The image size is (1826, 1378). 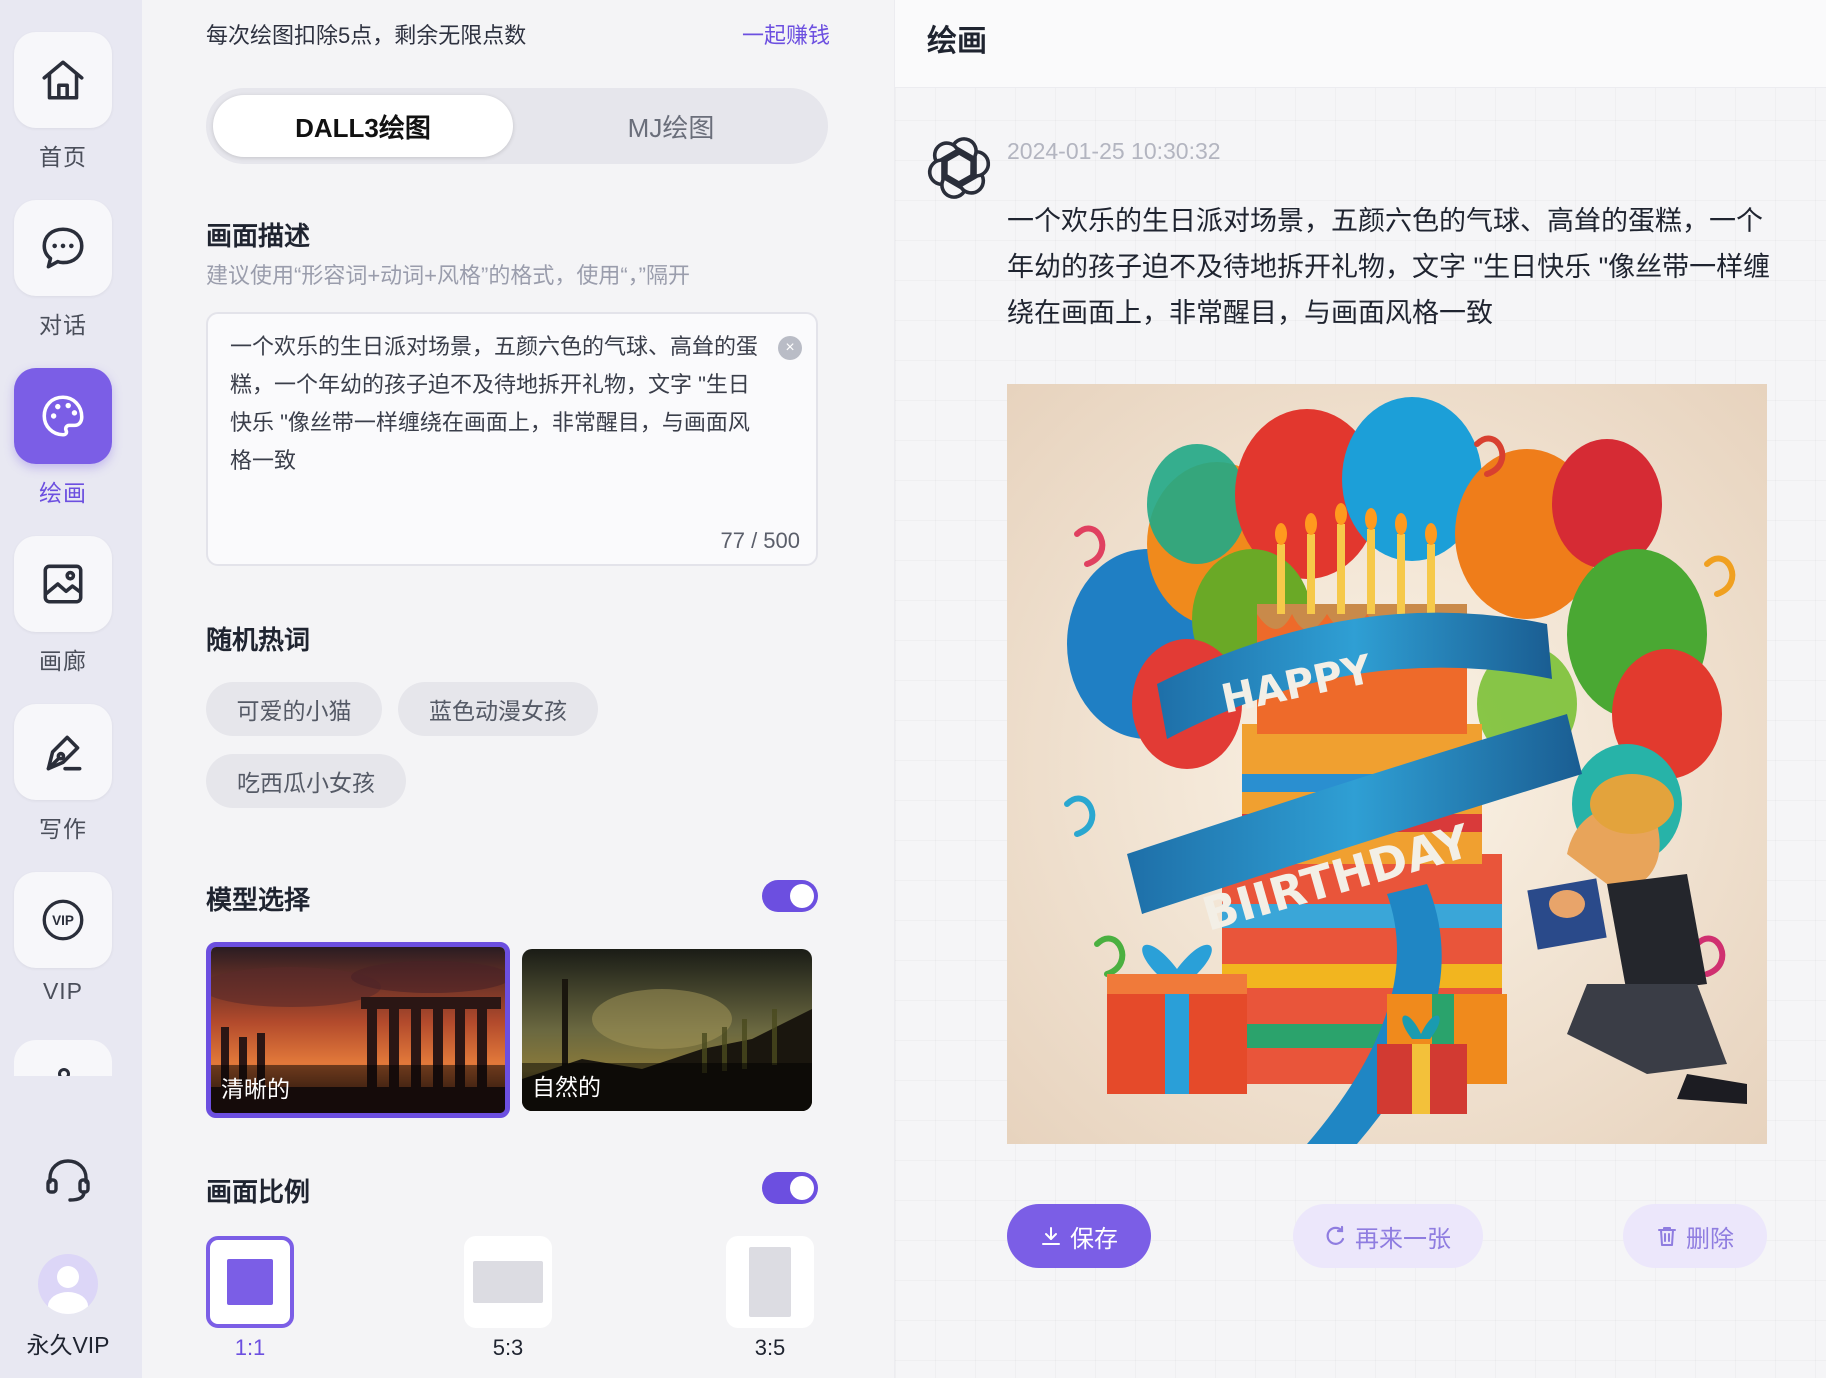 I want to click on retry-label: 再来一张, so click(x=1403, y=1239).